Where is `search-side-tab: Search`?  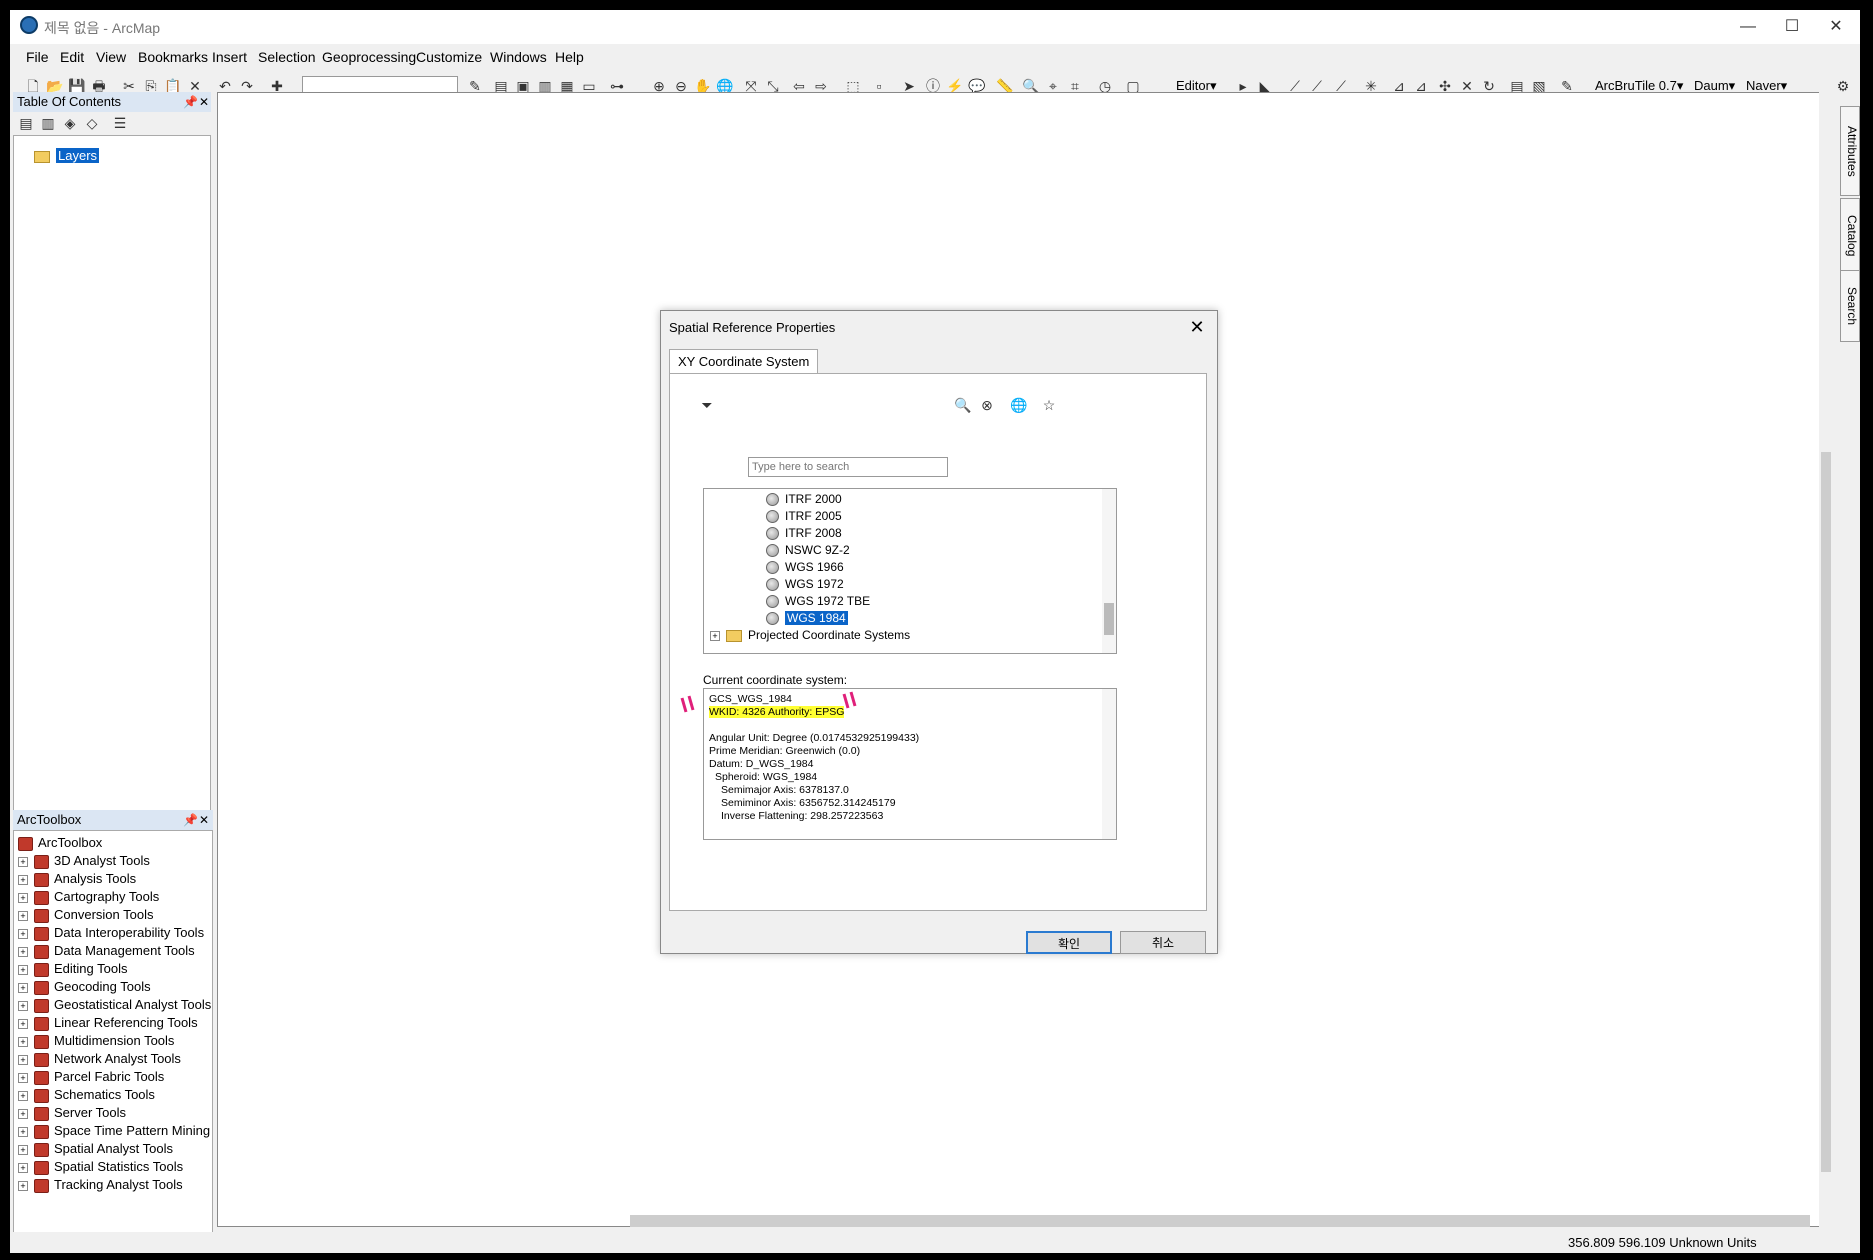
search-side-tab: Search is located at coordinates (1850, 306).